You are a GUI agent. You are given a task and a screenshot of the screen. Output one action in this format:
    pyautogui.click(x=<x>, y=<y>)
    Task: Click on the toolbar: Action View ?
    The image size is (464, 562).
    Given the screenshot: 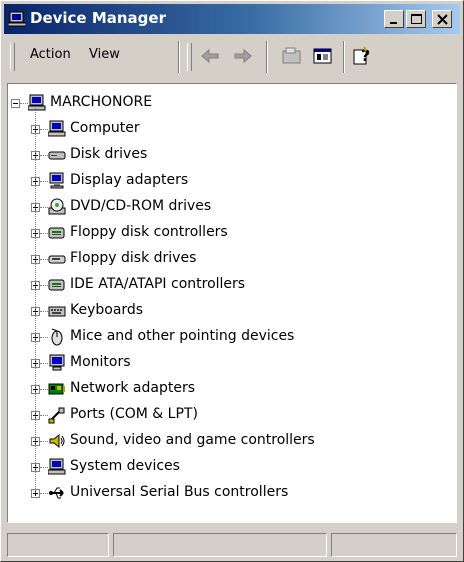 What is the action you would take?
    pyautogui.click(x=232, y=56)
    